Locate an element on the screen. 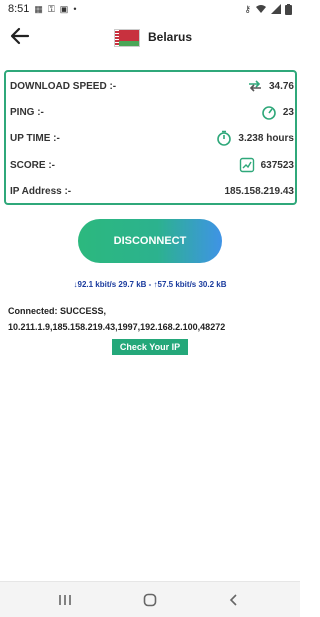  back-nav-icon is located at coordinates (234, 600).